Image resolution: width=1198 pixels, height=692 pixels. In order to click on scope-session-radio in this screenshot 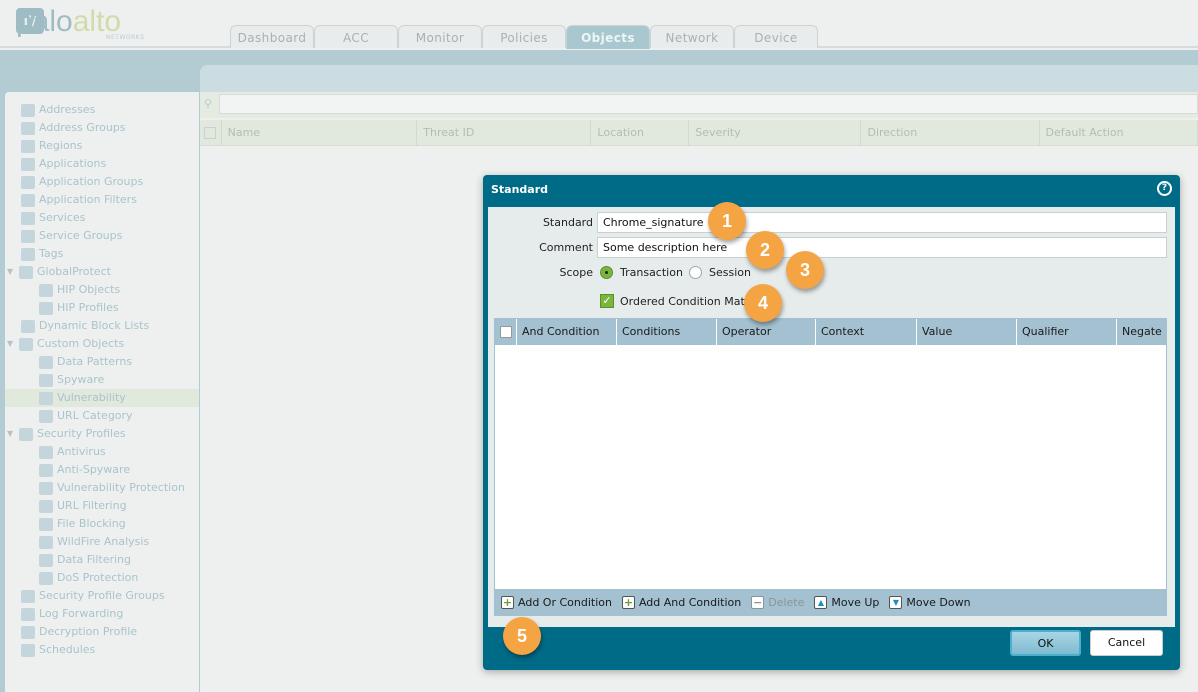, I will do `click(695, 272)`.